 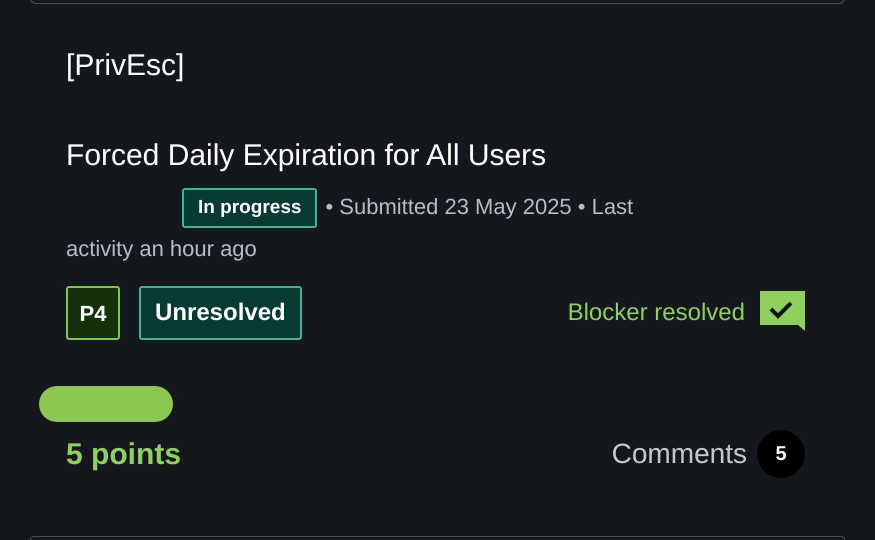 I want to click on blocker-label: Blocker resolved, so click(x=656, y=313).